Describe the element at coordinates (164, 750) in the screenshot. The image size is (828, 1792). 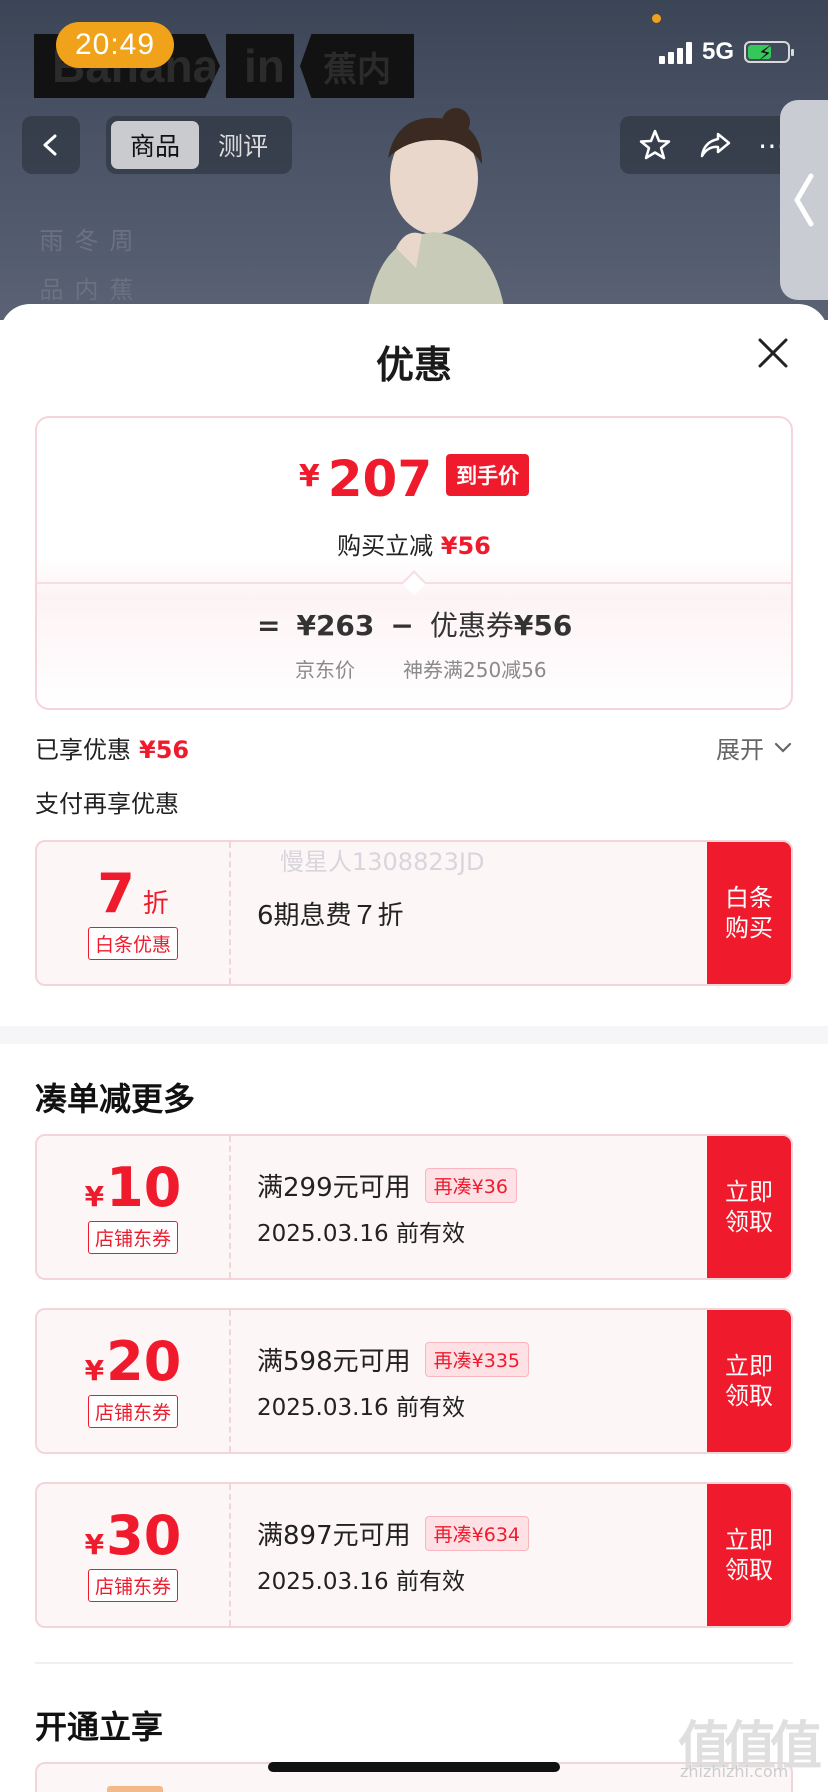
I see `enjoyed-value: ¥56` at that location.